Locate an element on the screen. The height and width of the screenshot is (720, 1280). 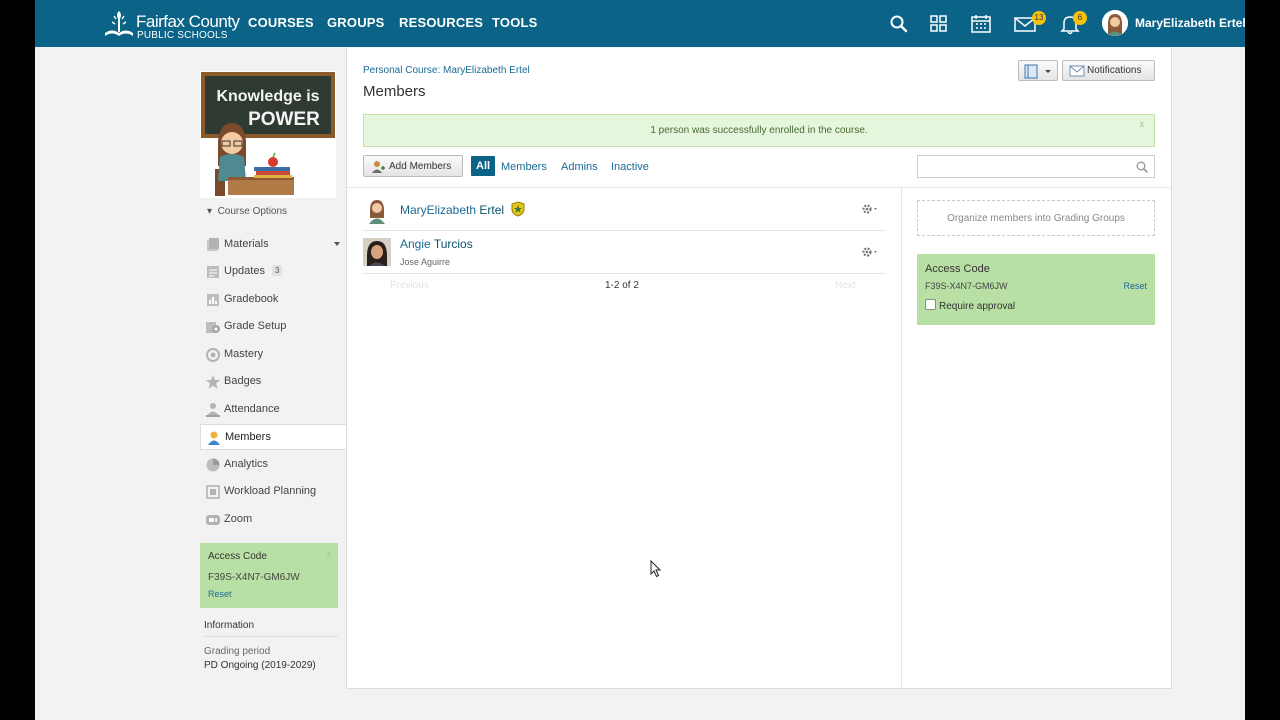
row-divider is located at coordinates (624, 230).